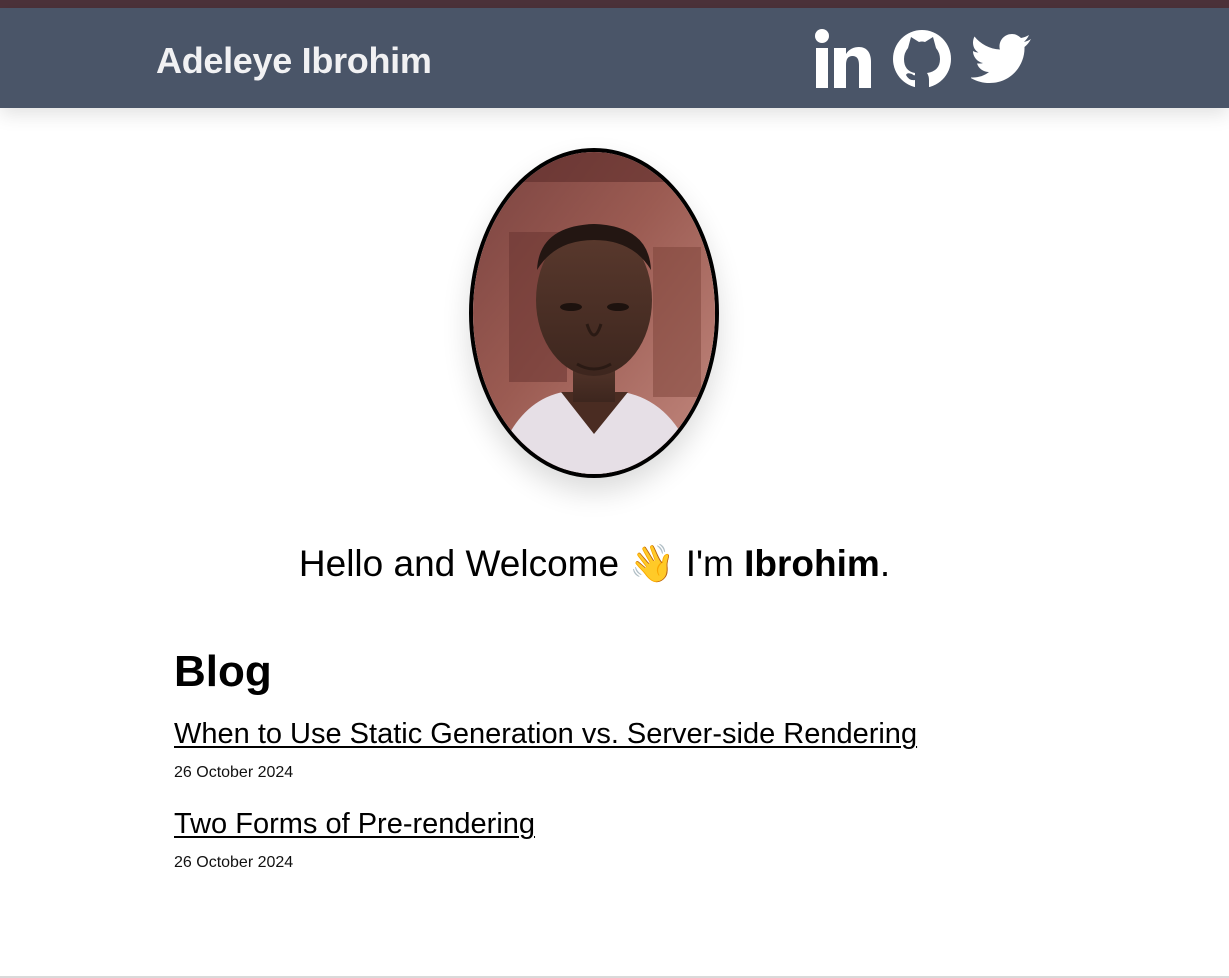 This screenshot has width=1229, height=978. I want to click on post-link: Two Forms of Pre-rendering, so click(354, 824).